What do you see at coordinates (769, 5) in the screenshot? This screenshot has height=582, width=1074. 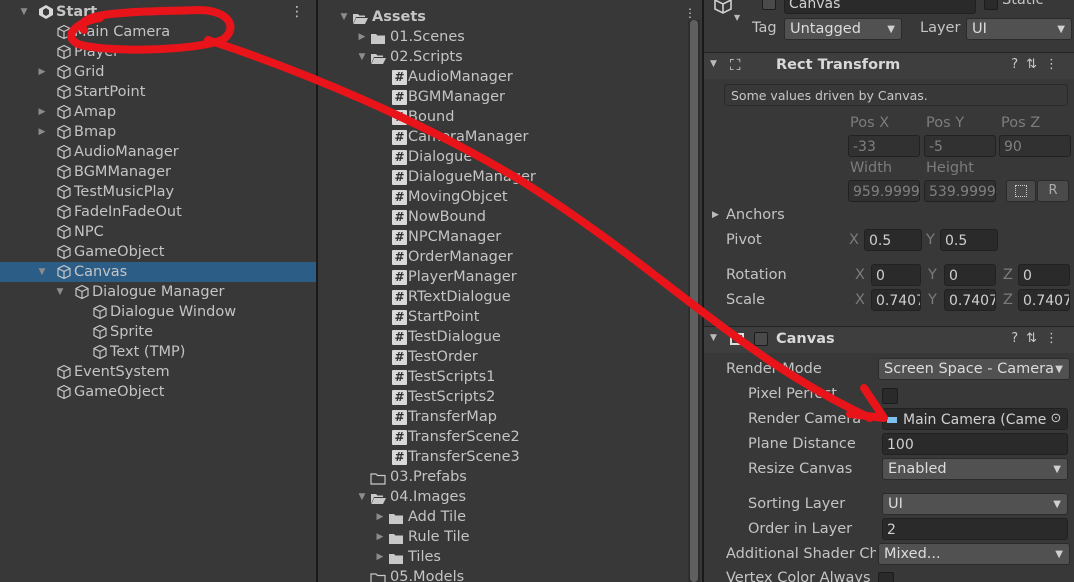 I see `active-checkbox` at bounding box center [769, 5].